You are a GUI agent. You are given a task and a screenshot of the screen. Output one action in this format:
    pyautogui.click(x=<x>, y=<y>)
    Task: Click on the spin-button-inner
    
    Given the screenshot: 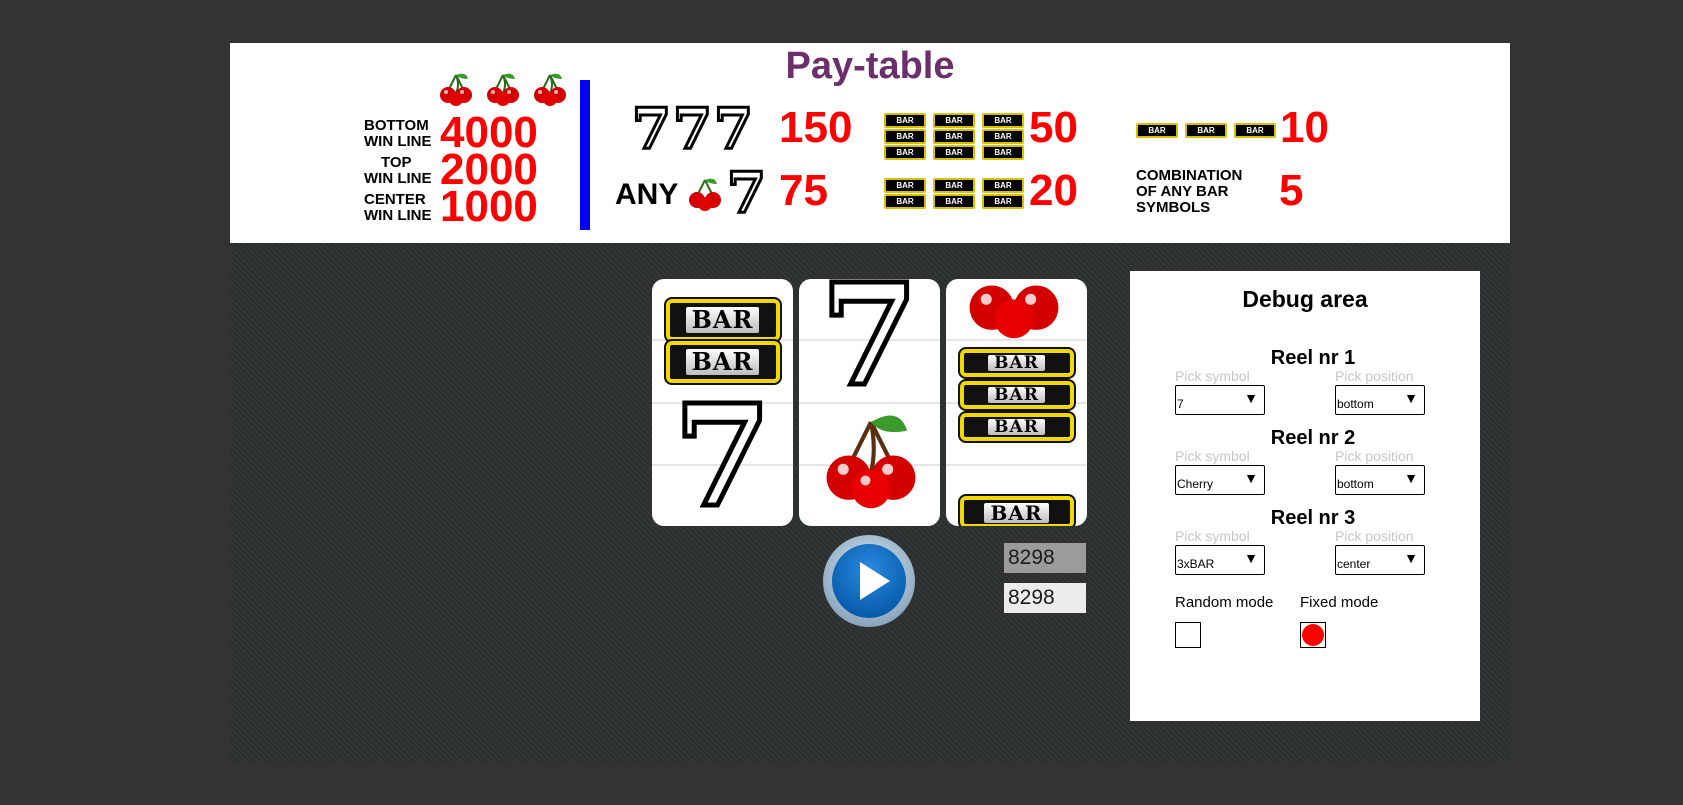 What is the action you would take?
    pyautogui.click(x=869, y=581)
    